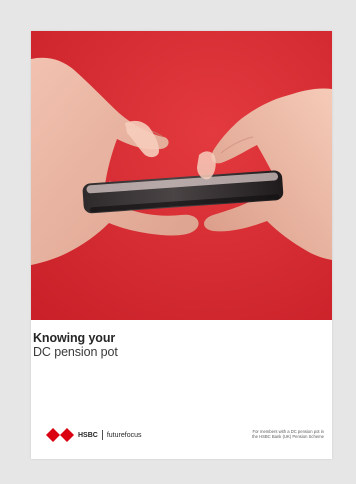 Image resolution: width=356 pixels, height=484 pixels. I want to click on brochure-title-block: Knowing your DC pension pot, so click(181, 345).